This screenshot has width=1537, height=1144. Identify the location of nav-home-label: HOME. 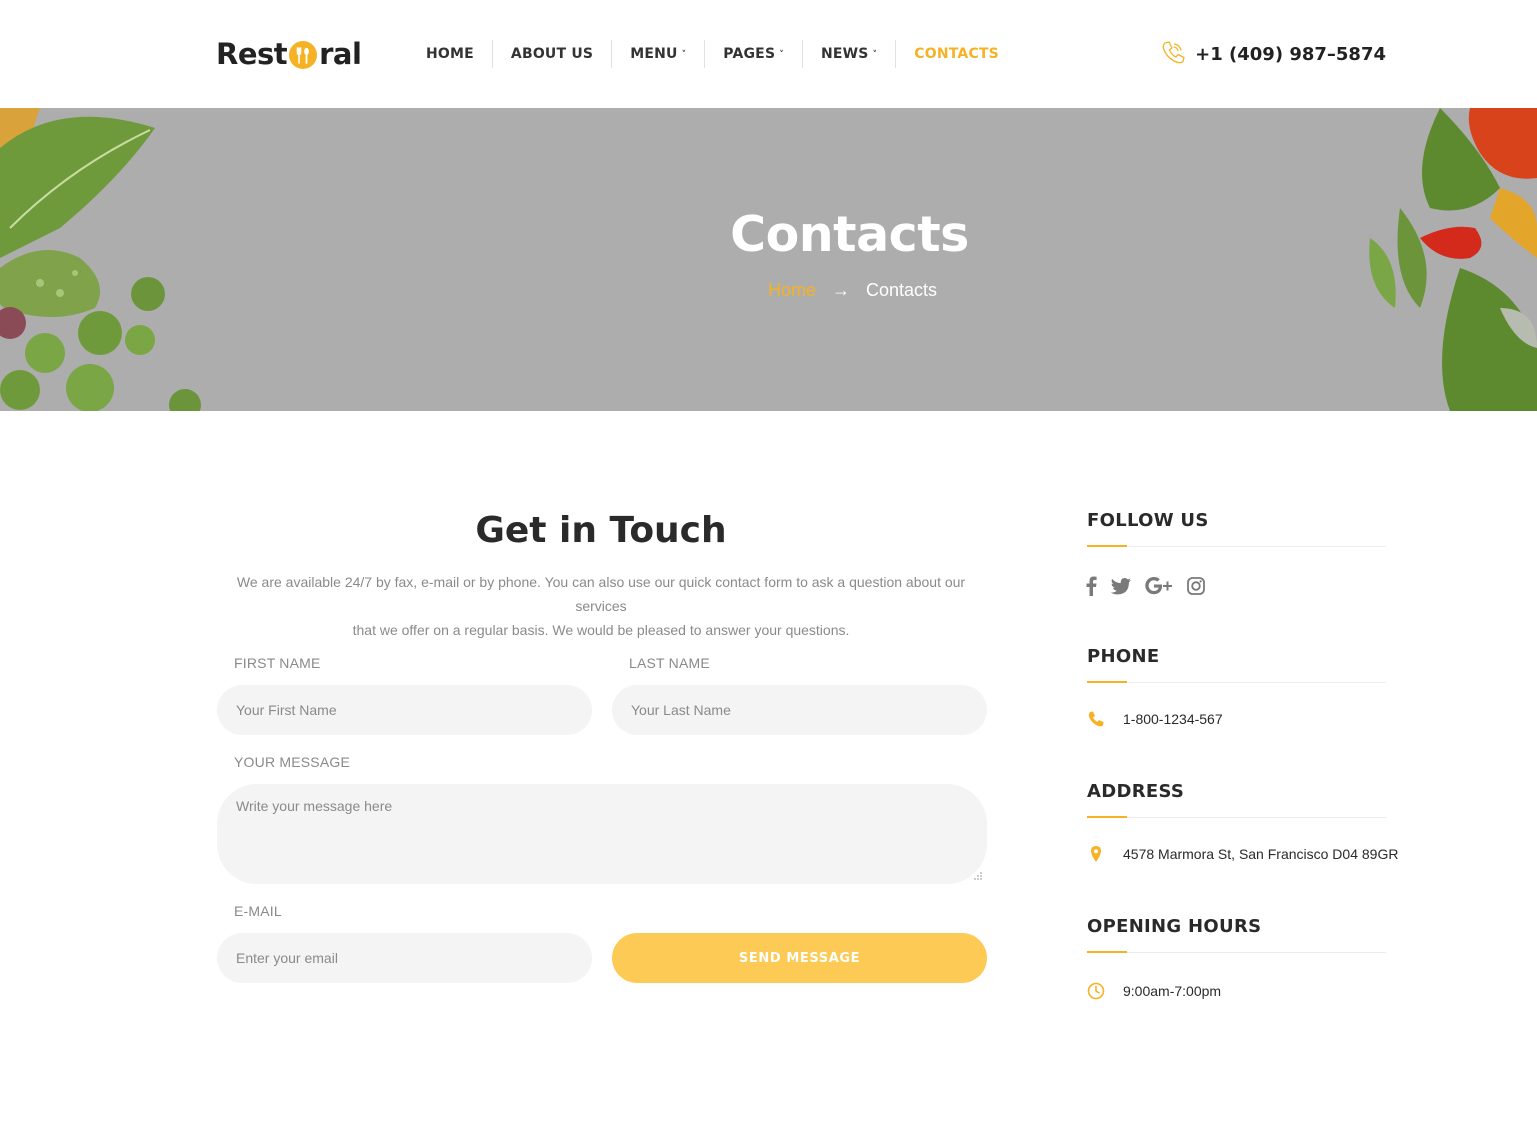
(450, 54).